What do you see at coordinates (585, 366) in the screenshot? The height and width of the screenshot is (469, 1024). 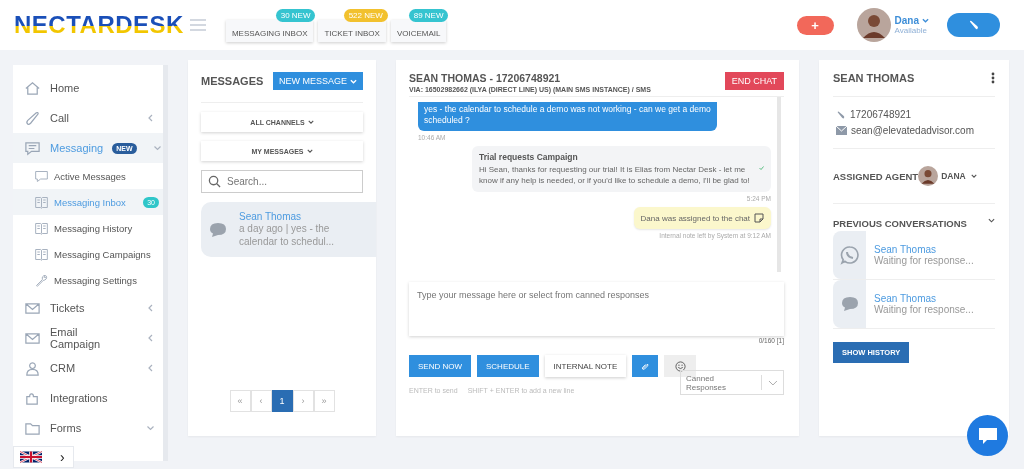 I see `action-button: INTERNAL NOTE` at bounding box center [585, 366].